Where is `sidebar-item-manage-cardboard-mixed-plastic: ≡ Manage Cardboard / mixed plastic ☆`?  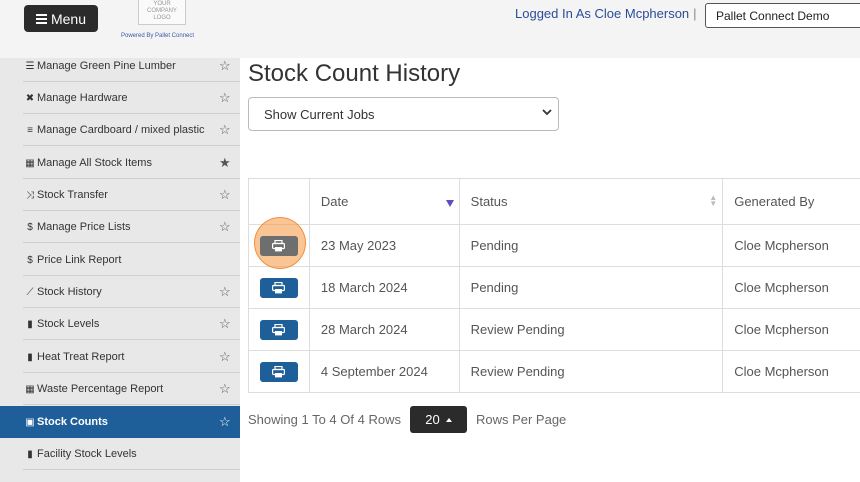
sidebar-item-manage-cardboard-mixed-plastic: ≡ Manage Cardboard / mixed plastic ☆ is located at coordinates (120, 130).